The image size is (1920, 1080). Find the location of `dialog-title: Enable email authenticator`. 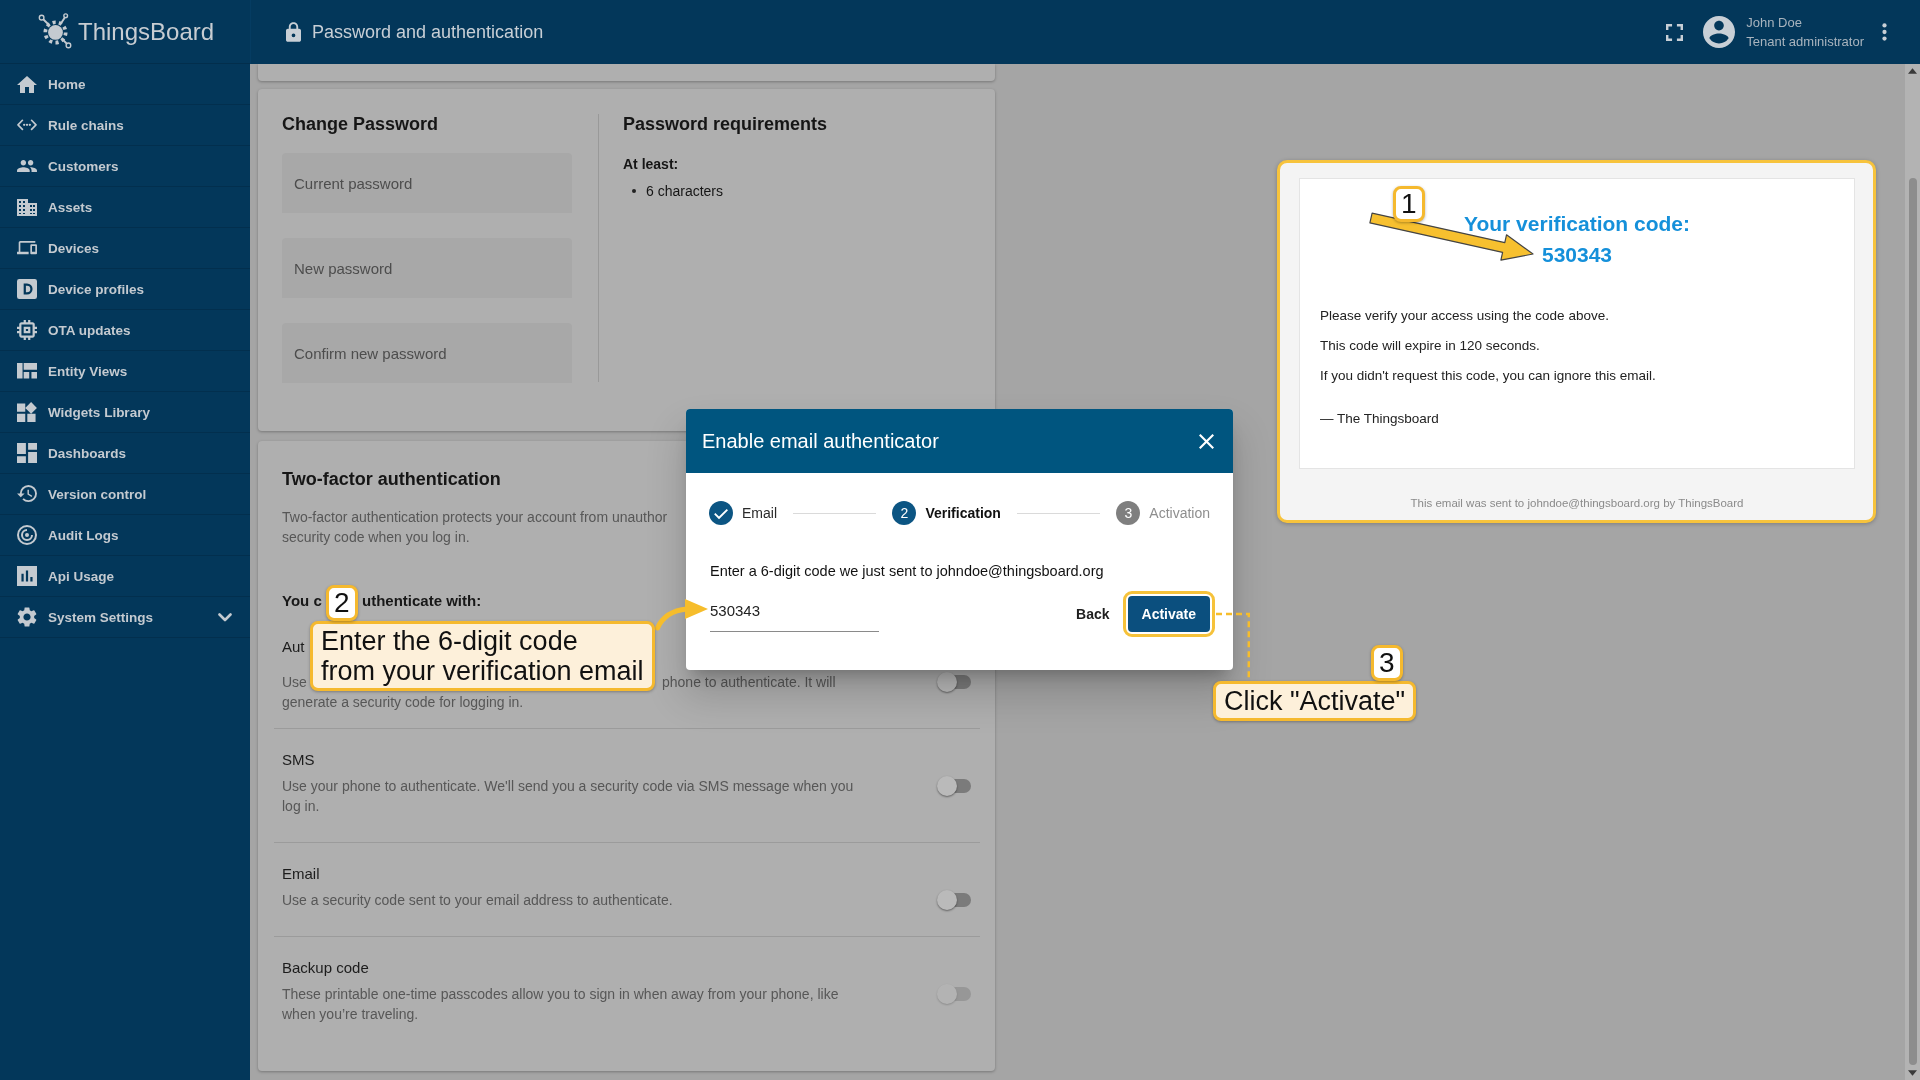

dialog-title: Enable email authenticator is located at coordinates (820, 441).